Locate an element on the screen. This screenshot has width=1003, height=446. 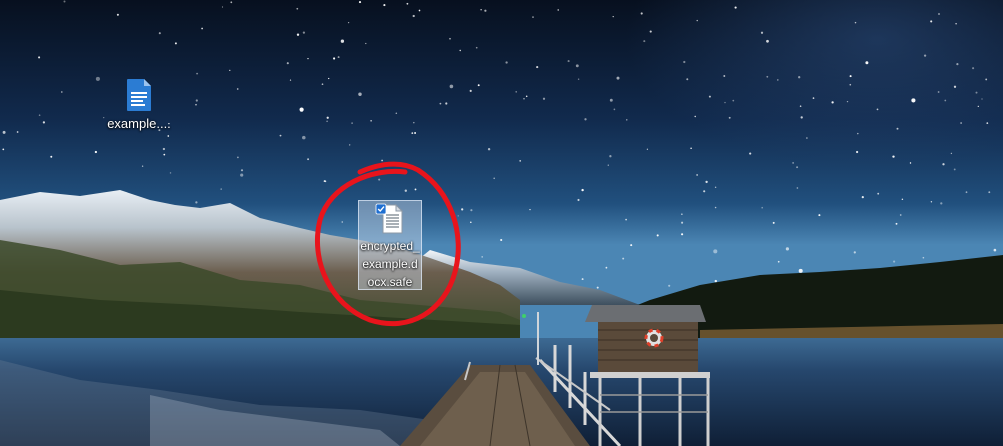
desktop-icon-encrypted-example: encrypted_example.docx.safe is located at coordinates (390, 245).